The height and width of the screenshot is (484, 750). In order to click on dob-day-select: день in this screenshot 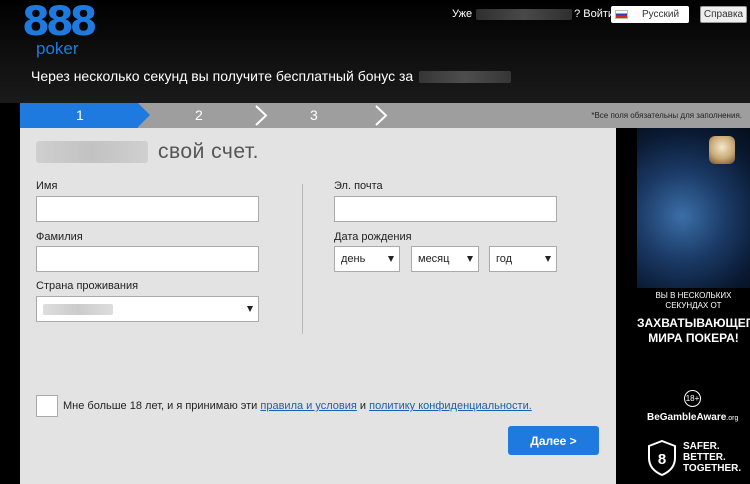, I will do `click(367, 259)`.